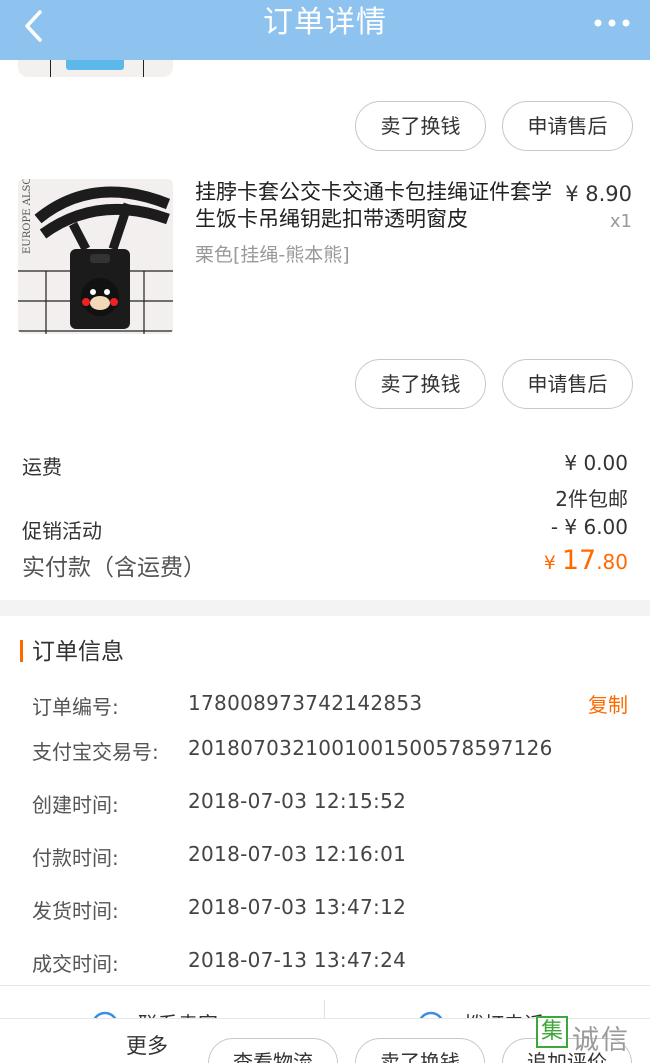 The image size is (650, 1063). Describe the element at coordinates (591, 1038) in the screenshot. I see `watermark: 集 诚信` at that location.